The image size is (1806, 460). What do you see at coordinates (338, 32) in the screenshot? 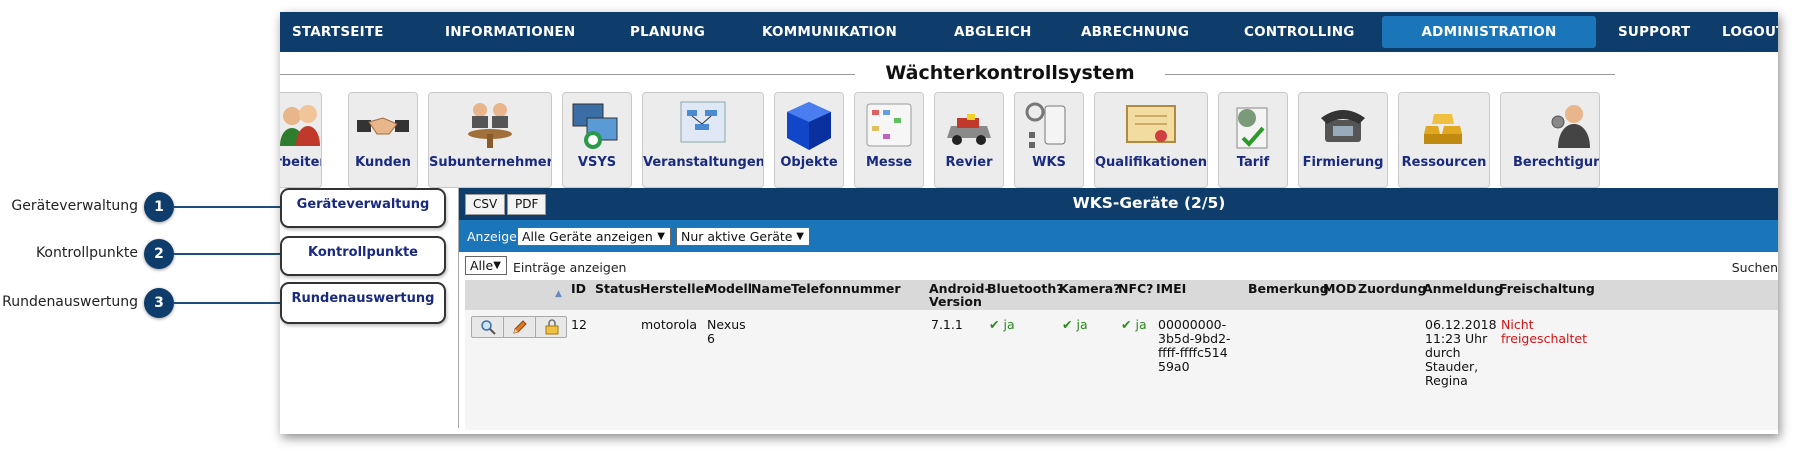
I see `nav-startseite: STARTSEITE` at bounding box center [338, 32].